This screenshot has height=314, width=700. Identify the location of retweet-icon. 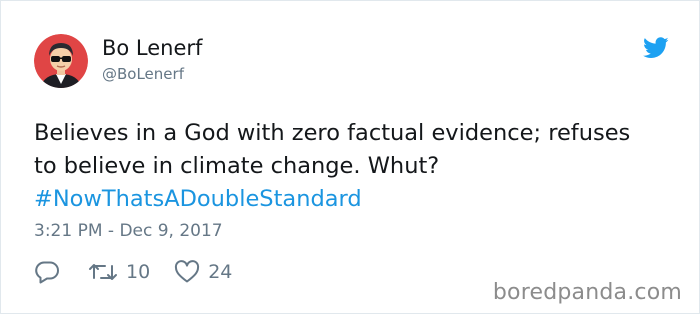
(103, 272).